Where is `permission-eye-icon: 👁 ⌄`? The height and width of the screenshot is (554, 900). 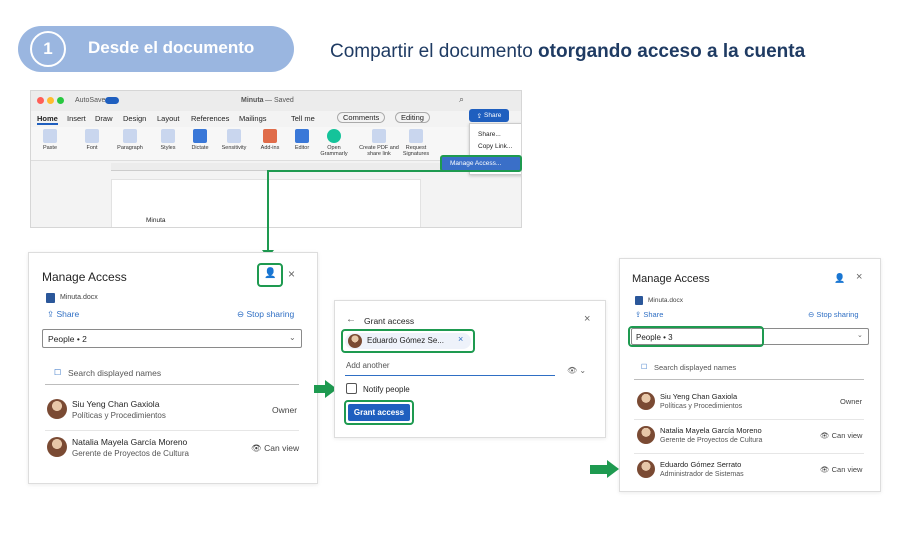 permission-eye-icon: 👁 ⌄ is located at coordinates (576, 370).